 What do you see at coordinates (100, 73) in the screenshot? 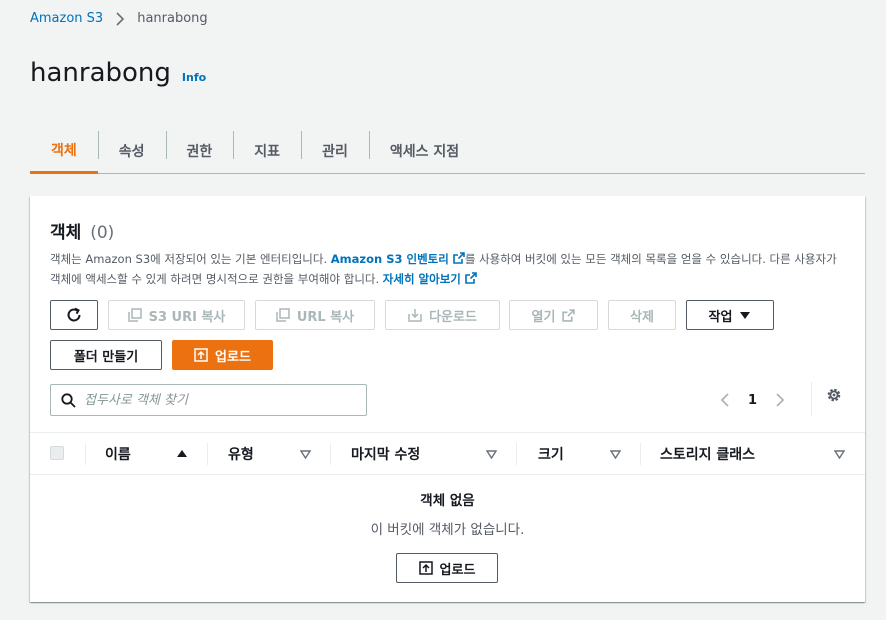
I see `page-title: hanrabong` at bounding box center [100, 73].